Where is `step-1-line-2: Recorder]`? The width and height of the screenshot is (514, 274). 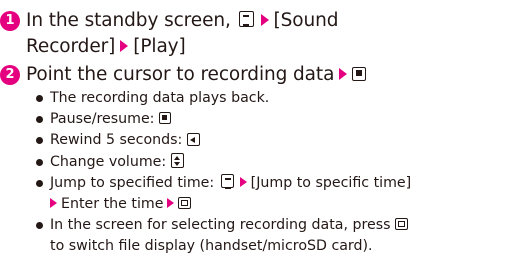 step-1-line-2: Recorder] is located at coordinates (71, 46).